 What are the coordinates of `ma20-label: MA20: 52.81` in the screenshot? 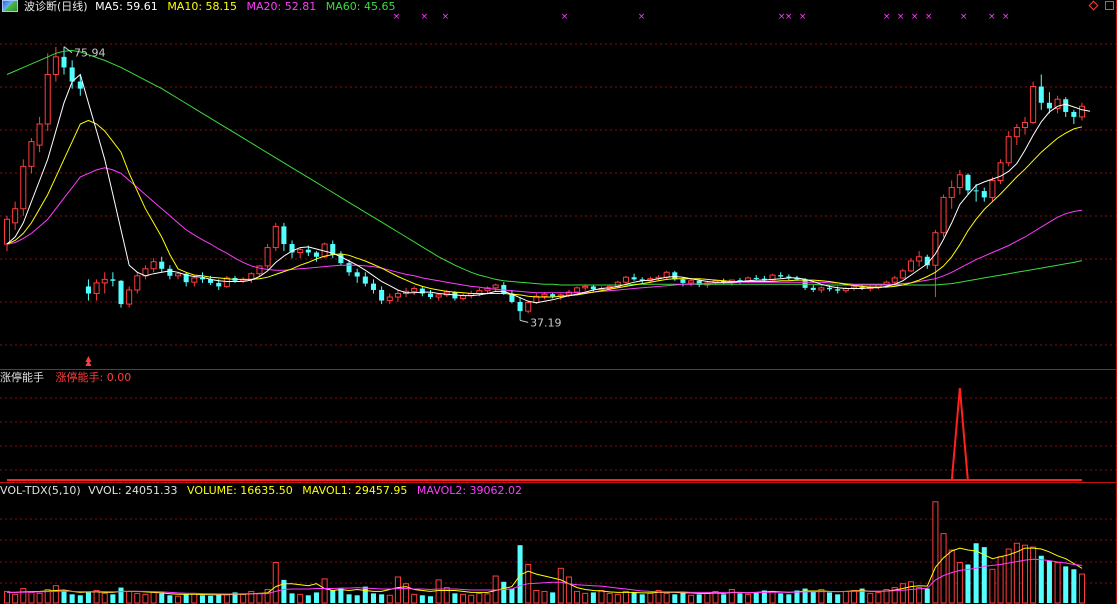 It's located at (281, 6).